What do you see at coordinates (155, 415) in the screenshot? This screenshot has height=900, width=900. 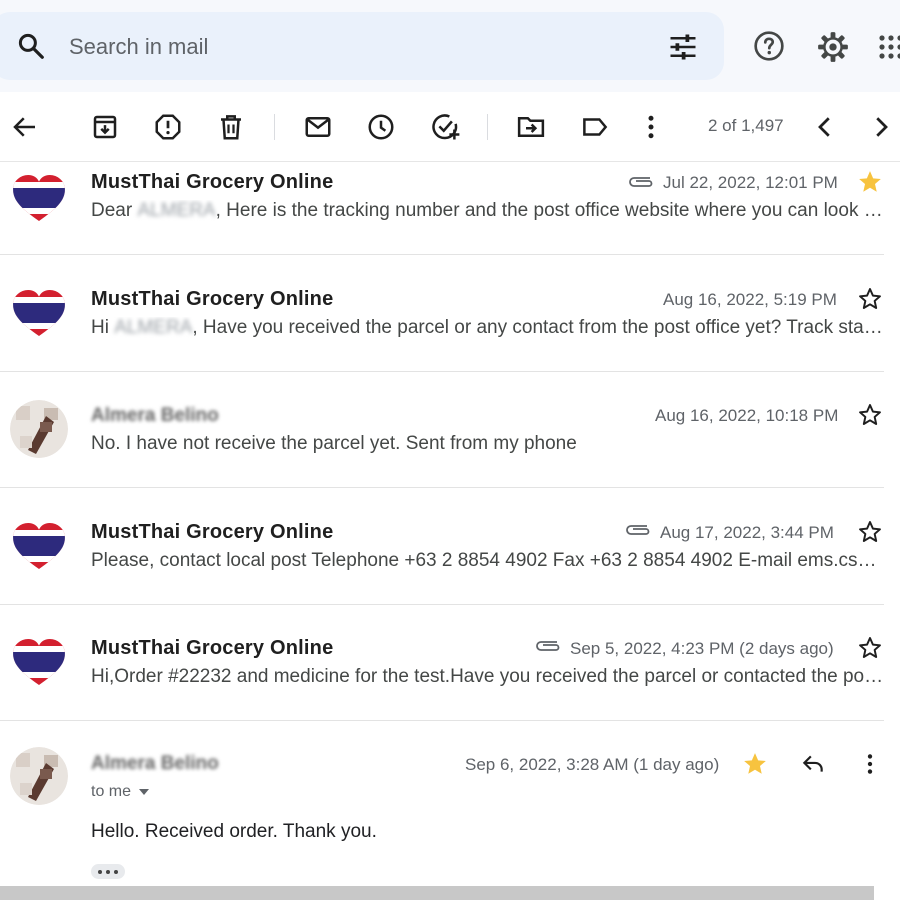 I see `sender-name-redacted: Almera Belino` at bounding box center [155, 415].